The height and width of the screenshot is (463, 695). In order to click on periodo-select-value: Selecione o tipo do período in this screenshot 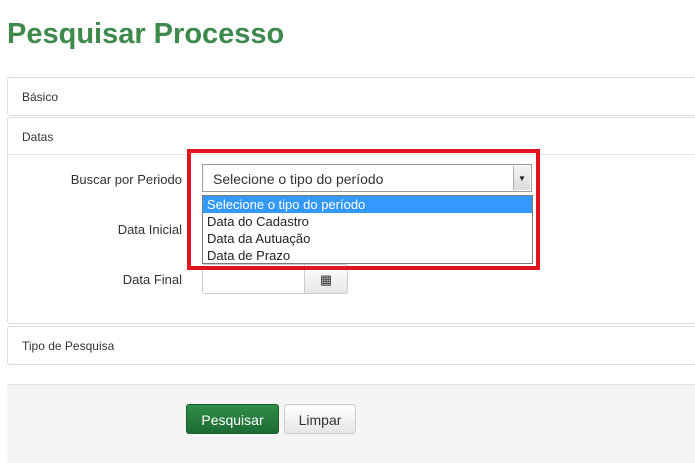, I will do `click(298, 179)`.